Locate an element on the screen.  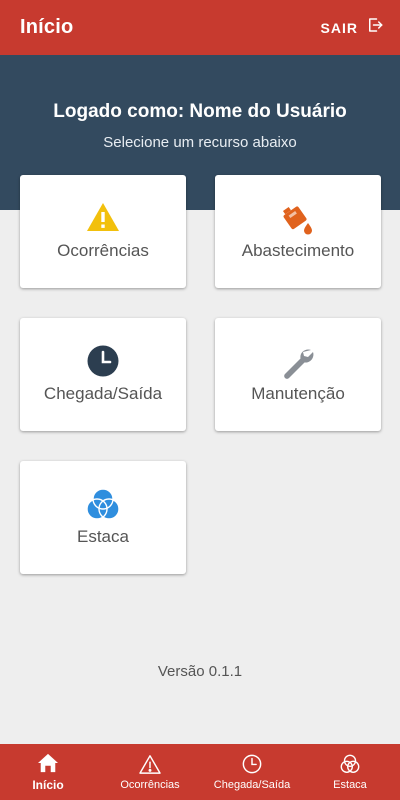
card-ocorrencias: Ocorrências is located at coordinates (103, 231).